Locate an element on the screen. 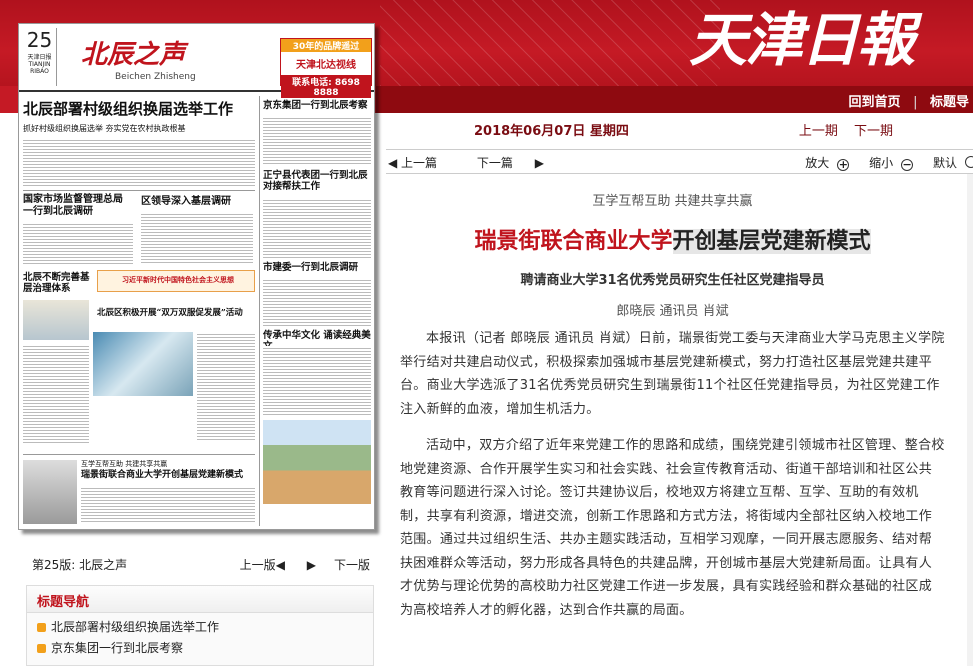 Image resolution: width=973 pixels, height=666 pixels. article-kicker: 互学互帮互助 共建共享共赢 is located at coordinates (672, 201).